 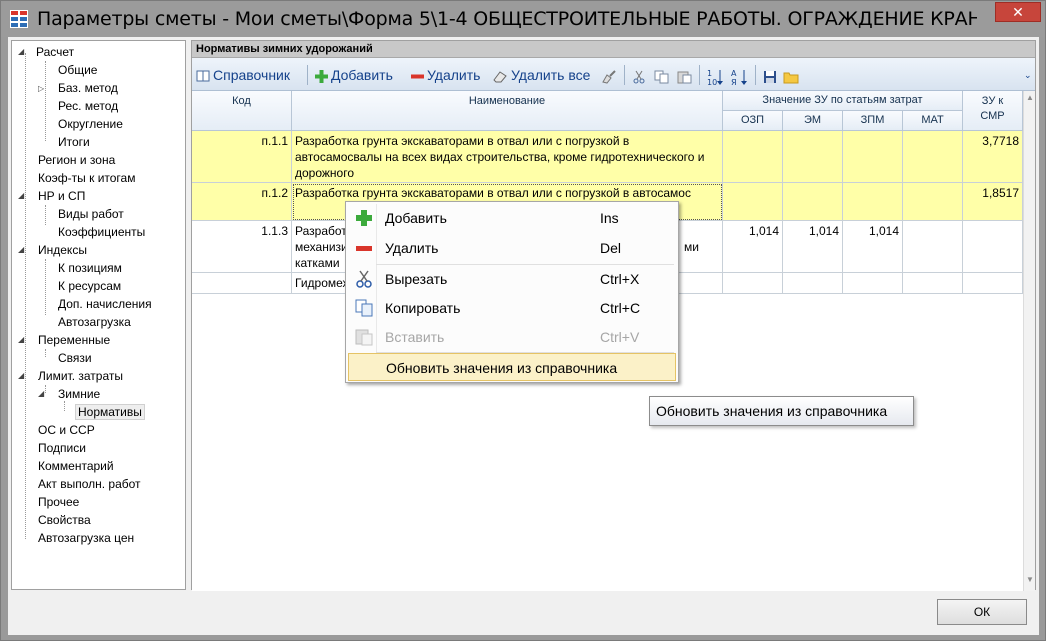 I want to click on row3-name-tail: ми, so click(x=691, y=247).